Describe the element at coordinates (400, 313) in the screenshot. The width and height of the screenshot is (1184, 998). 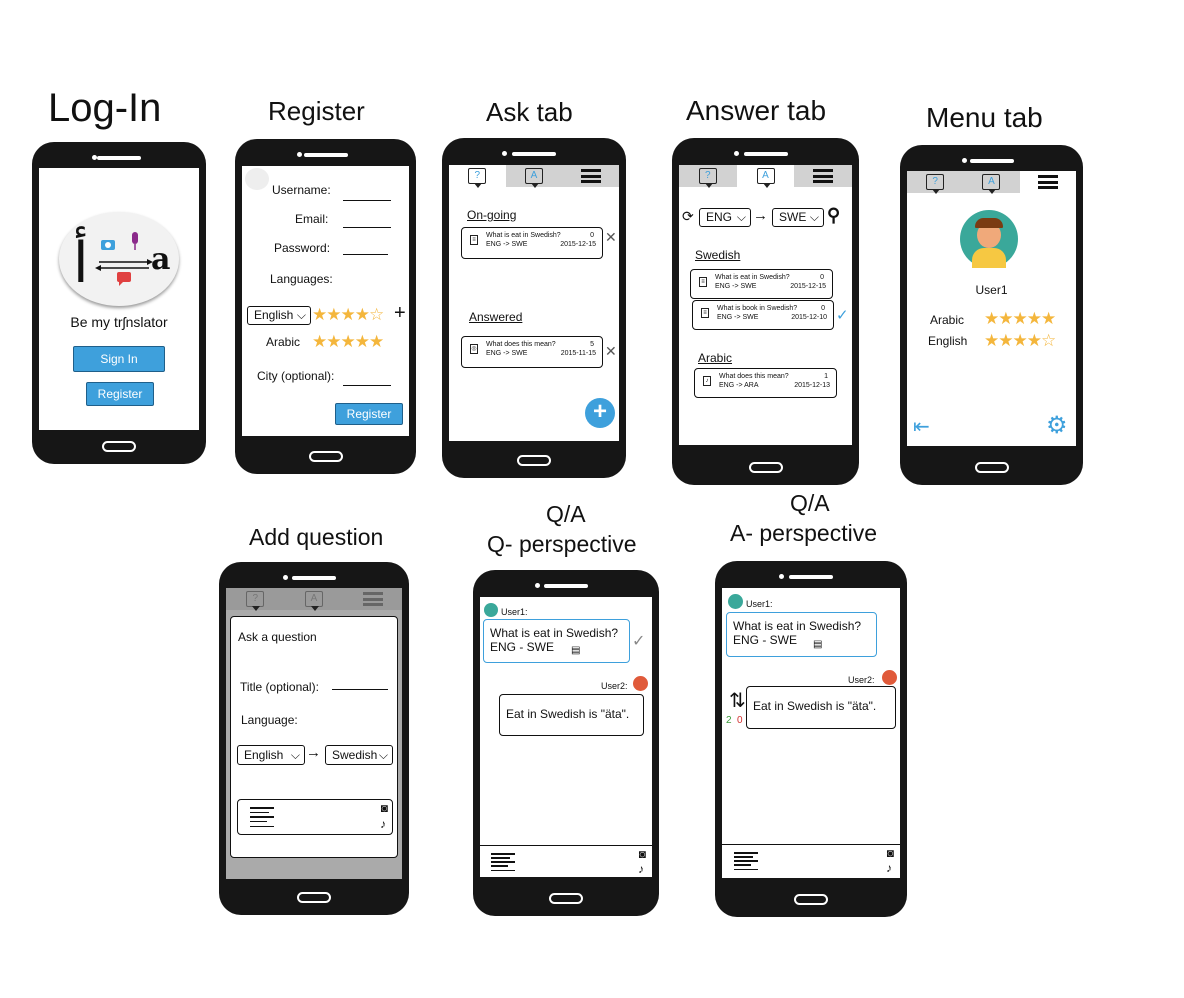
I see `add-language-icon: +` at that location.